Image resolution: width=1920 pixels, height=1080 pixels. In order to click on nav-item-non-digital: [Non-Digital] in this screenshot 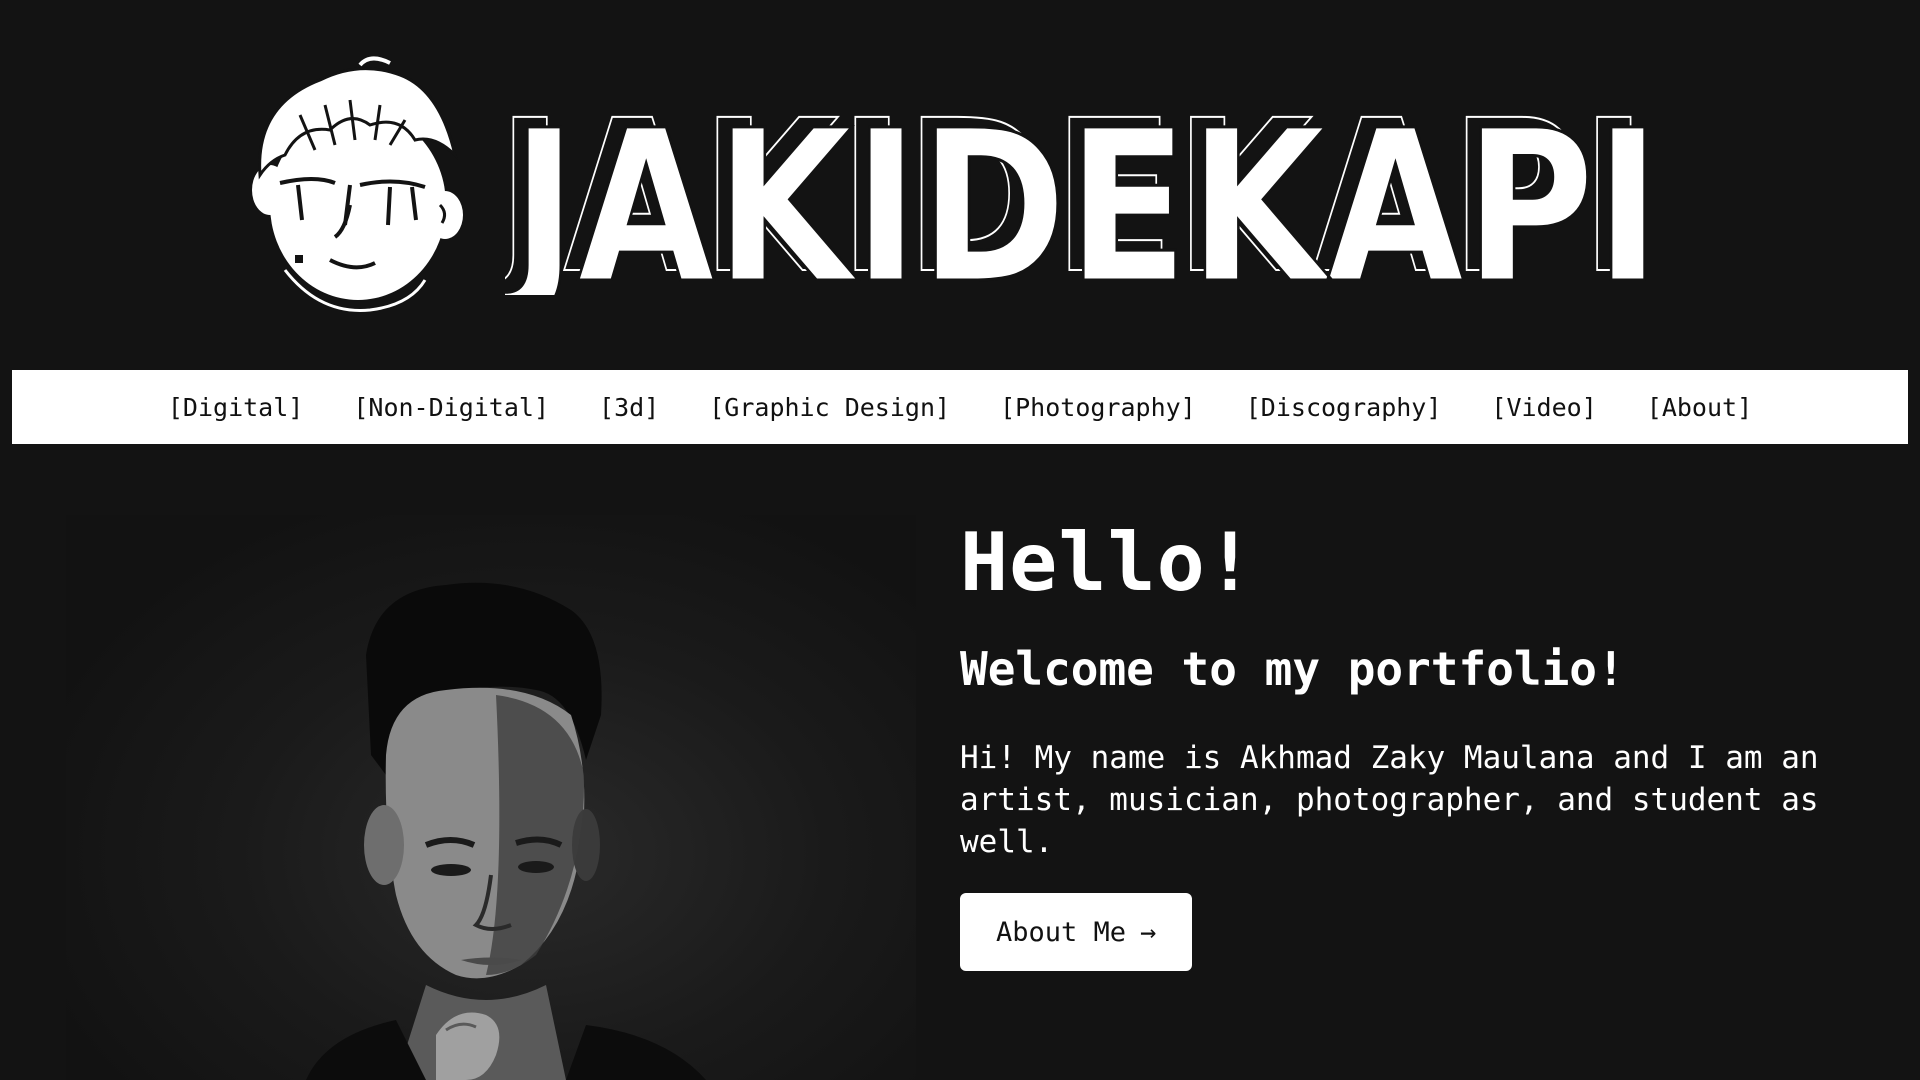, I will do `click(451, 407)`.